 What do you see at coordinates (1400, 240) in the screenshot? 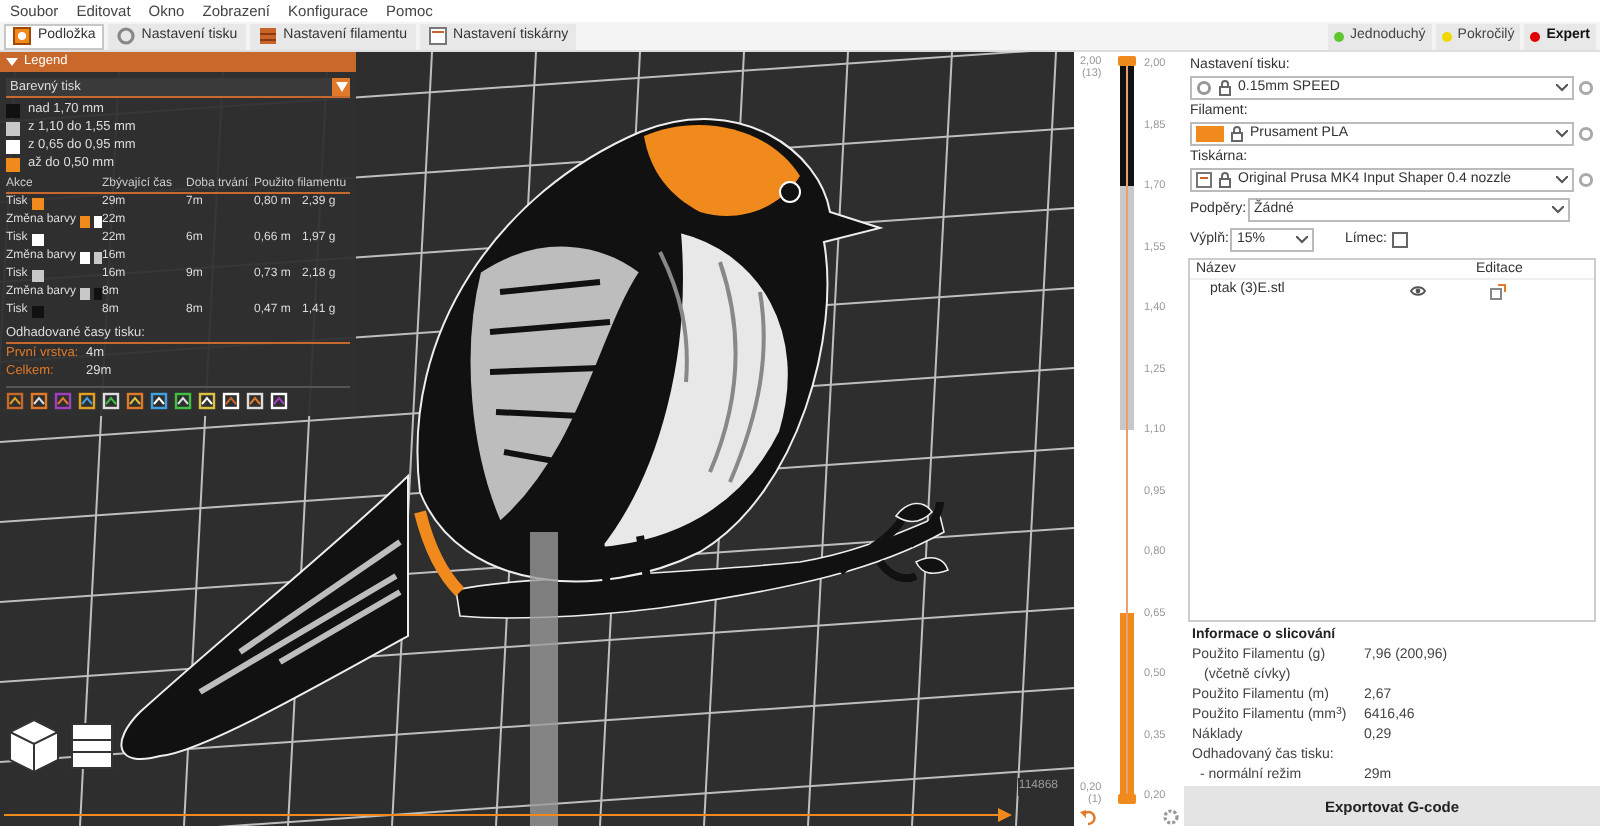
I see `brim-checkbox` at bounding box center [1400, 240].